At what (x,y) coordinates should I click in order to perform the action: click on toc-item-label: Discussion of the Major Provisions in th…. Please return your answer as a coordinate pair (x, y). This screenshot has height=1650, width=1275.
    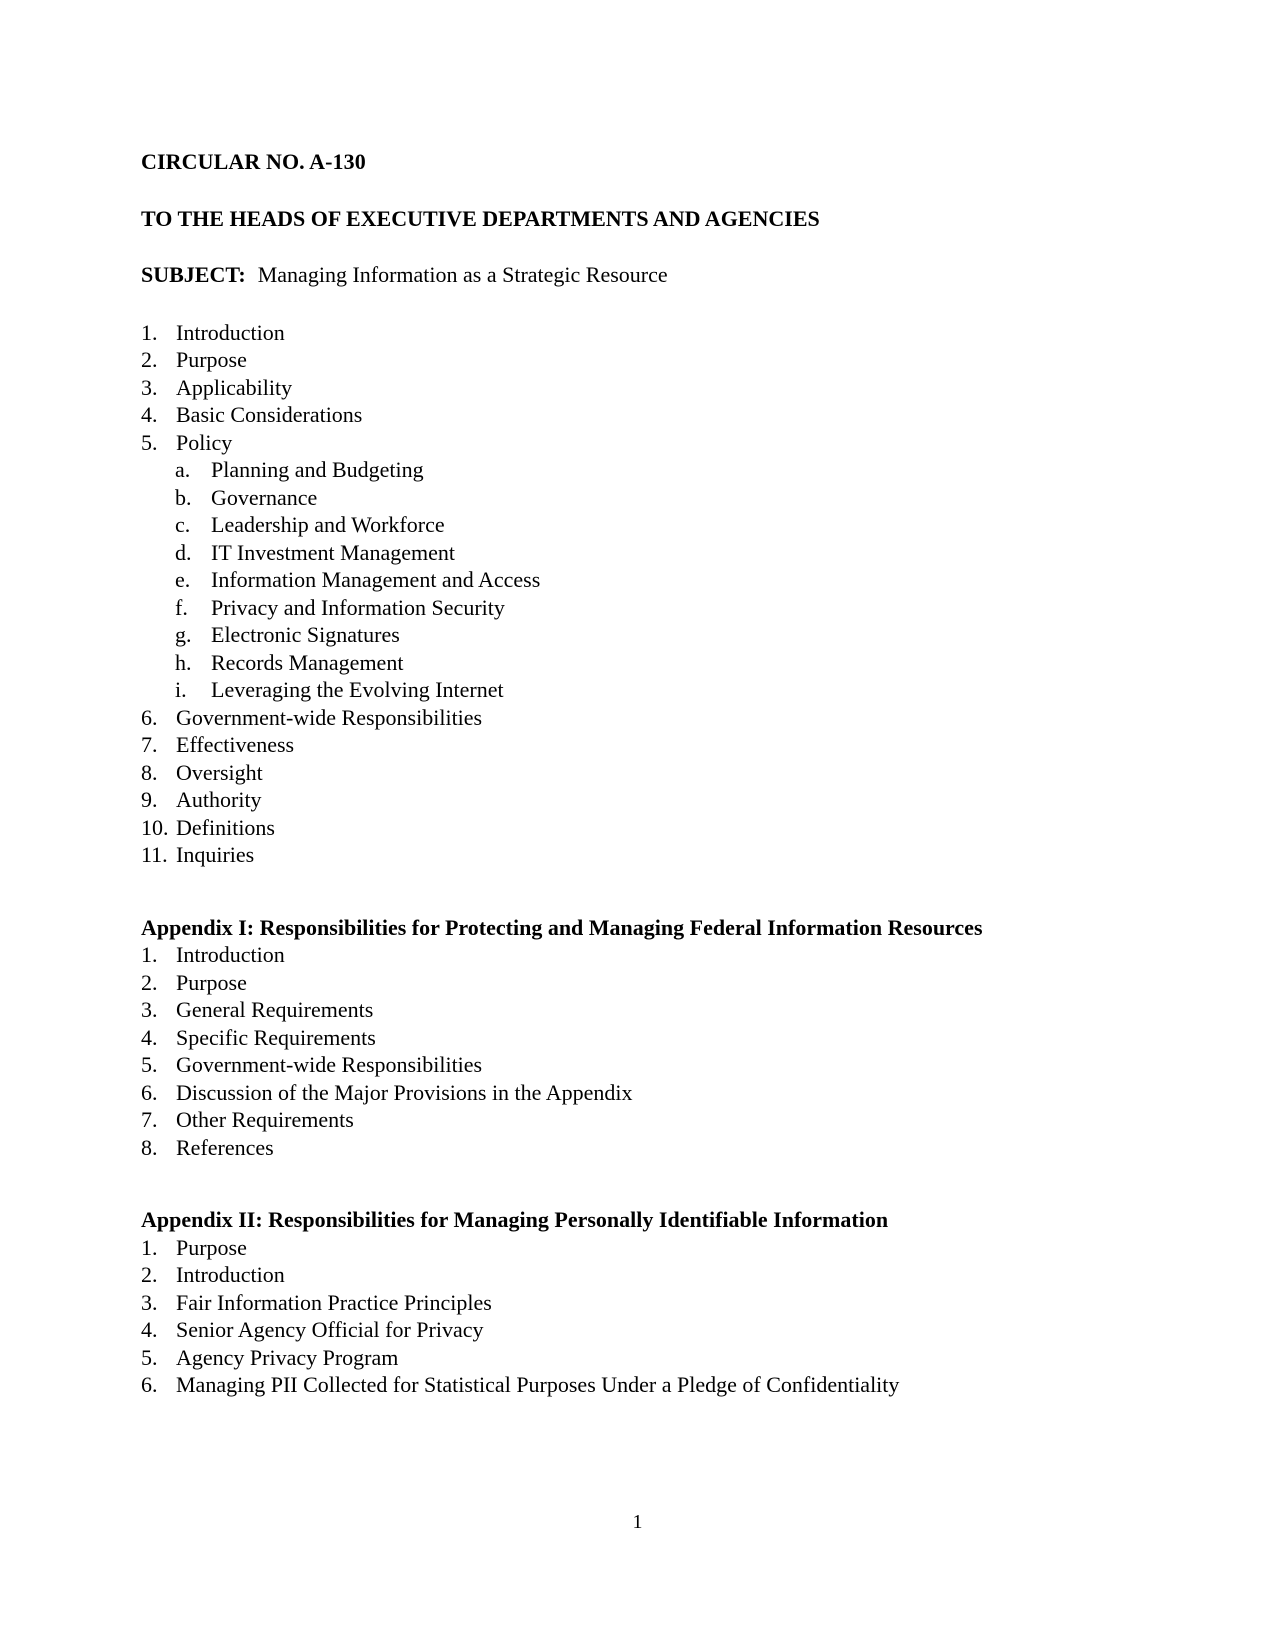
    Looking at the image, I should click on (404, 1092).